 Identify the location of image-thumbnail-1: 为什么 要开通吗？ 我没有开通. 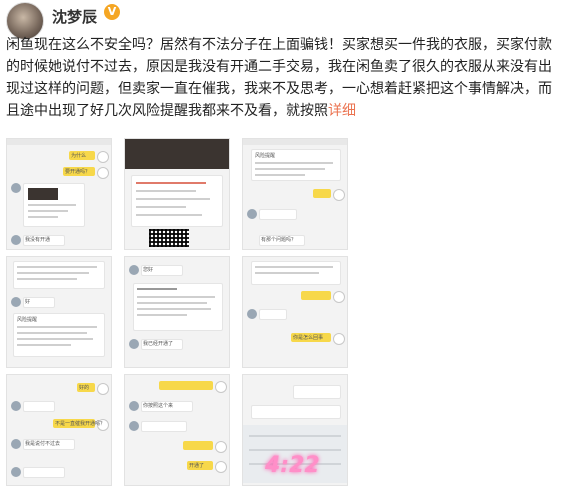
(59, 194).